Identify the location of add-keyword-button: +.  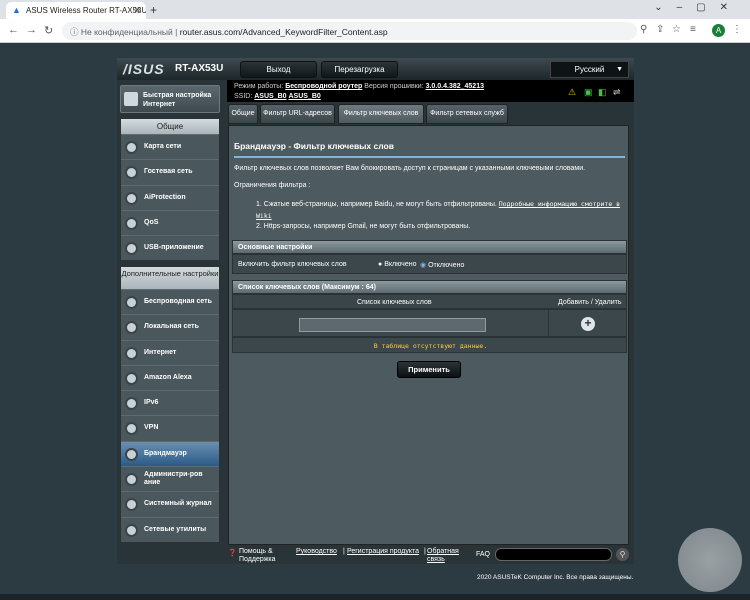
(588, 324).